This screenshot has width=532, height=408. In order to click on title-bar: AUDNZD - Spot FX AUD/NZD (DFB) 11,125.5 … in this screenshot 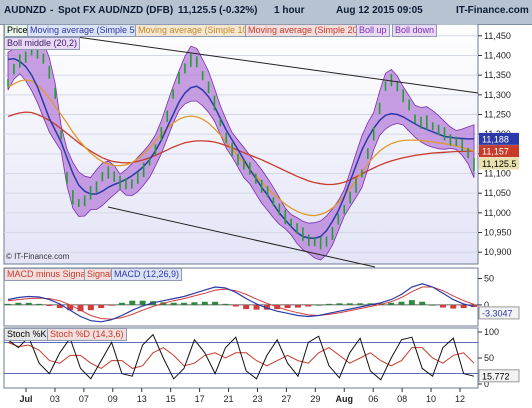, I will do `click(266, 12)`.